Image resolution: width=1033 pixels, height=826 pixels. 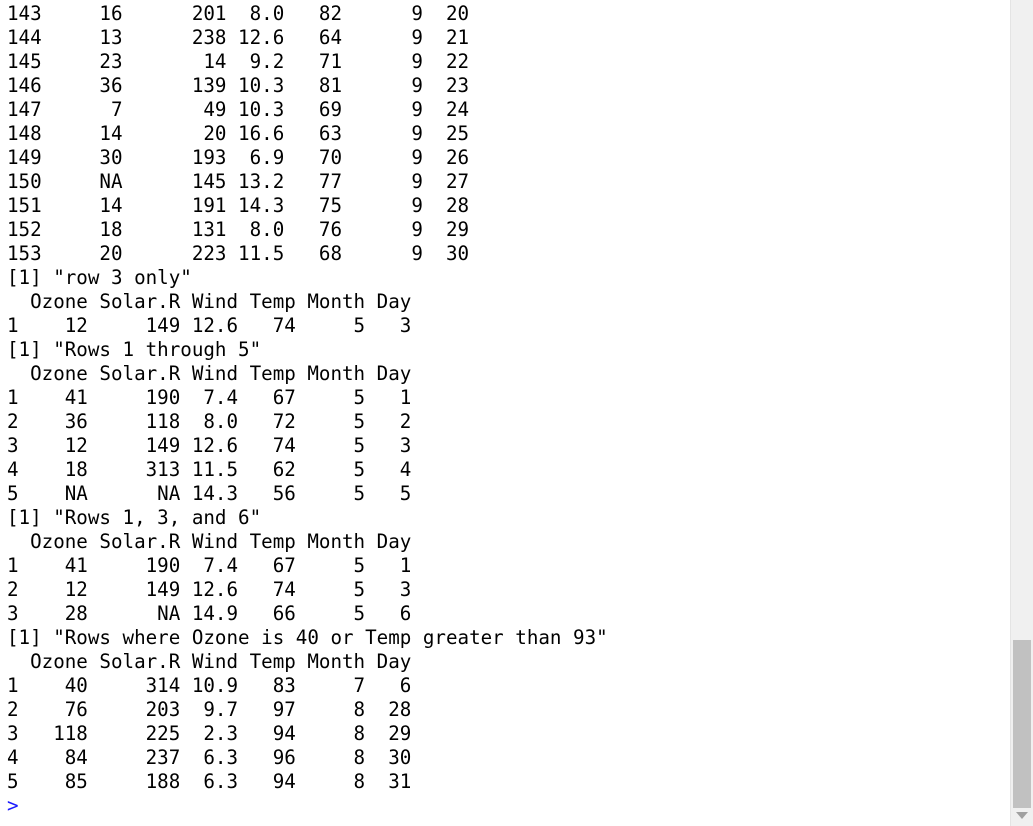 What do you see at coordinates (238, 253) in the screenshot?
I see `console-line: 153 20 223 11.5 68 9 30` at bounding box center [238, 253].